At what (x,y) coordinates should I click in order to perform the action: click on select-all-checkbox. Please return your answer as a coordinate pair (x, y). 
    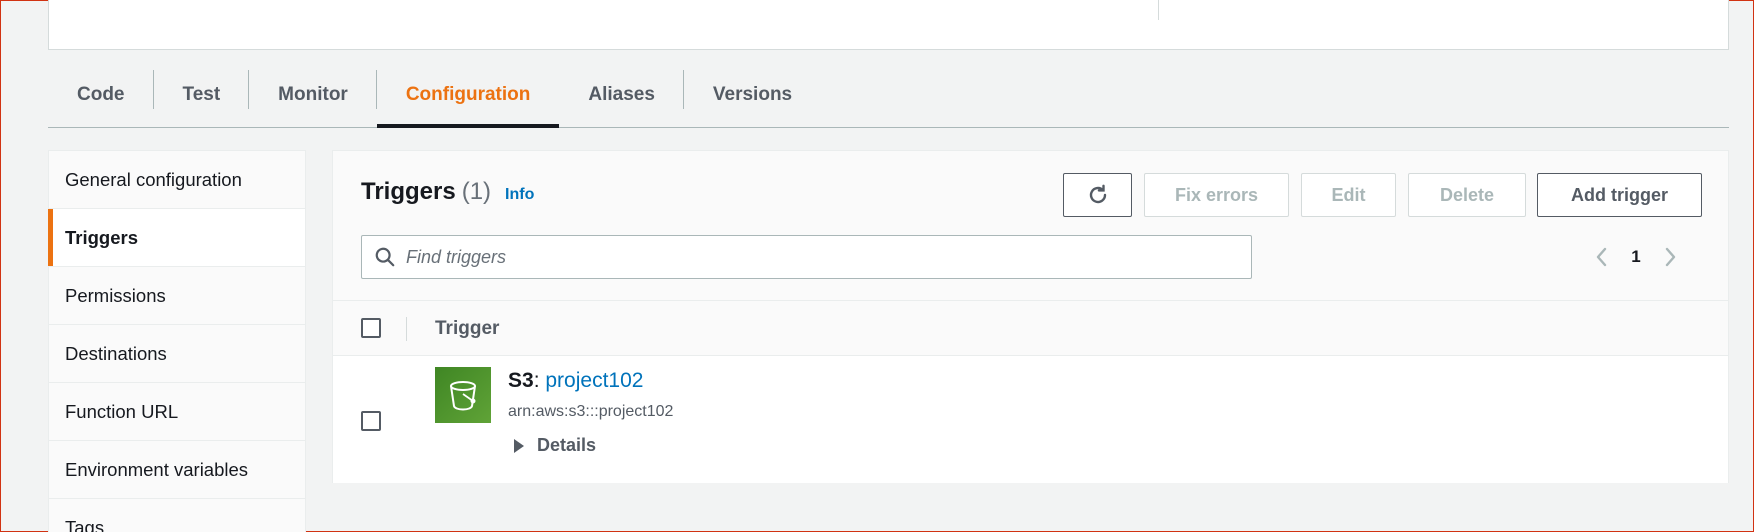
    Looking at the image, I should click on (371, 328).